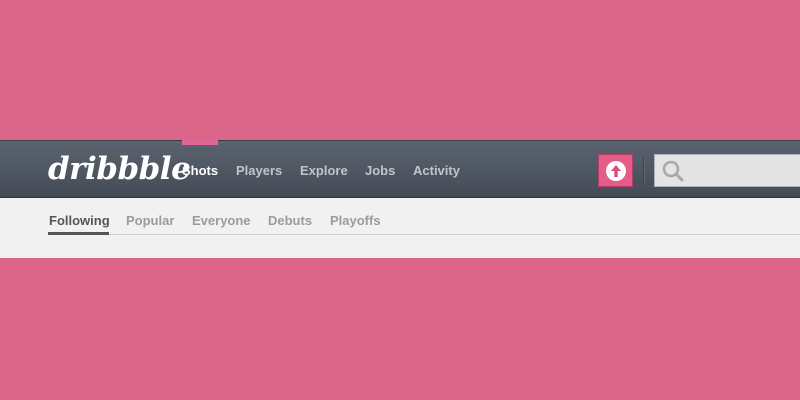 This screenshot has width=800, height=400. I want to click on search-box, so click(727, 170).